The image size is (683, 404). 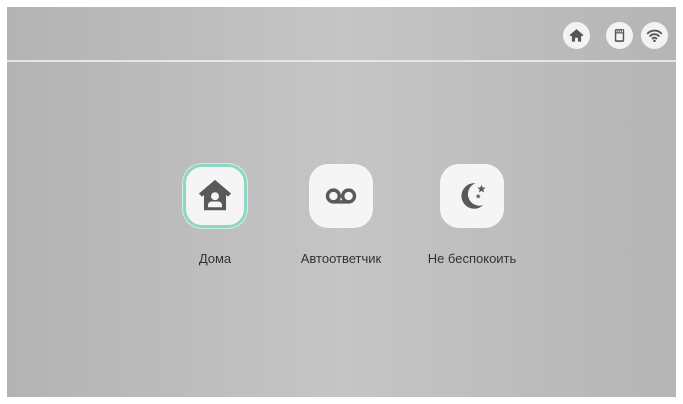 I want to click on wifi-icon, so click(x=654, y=35).